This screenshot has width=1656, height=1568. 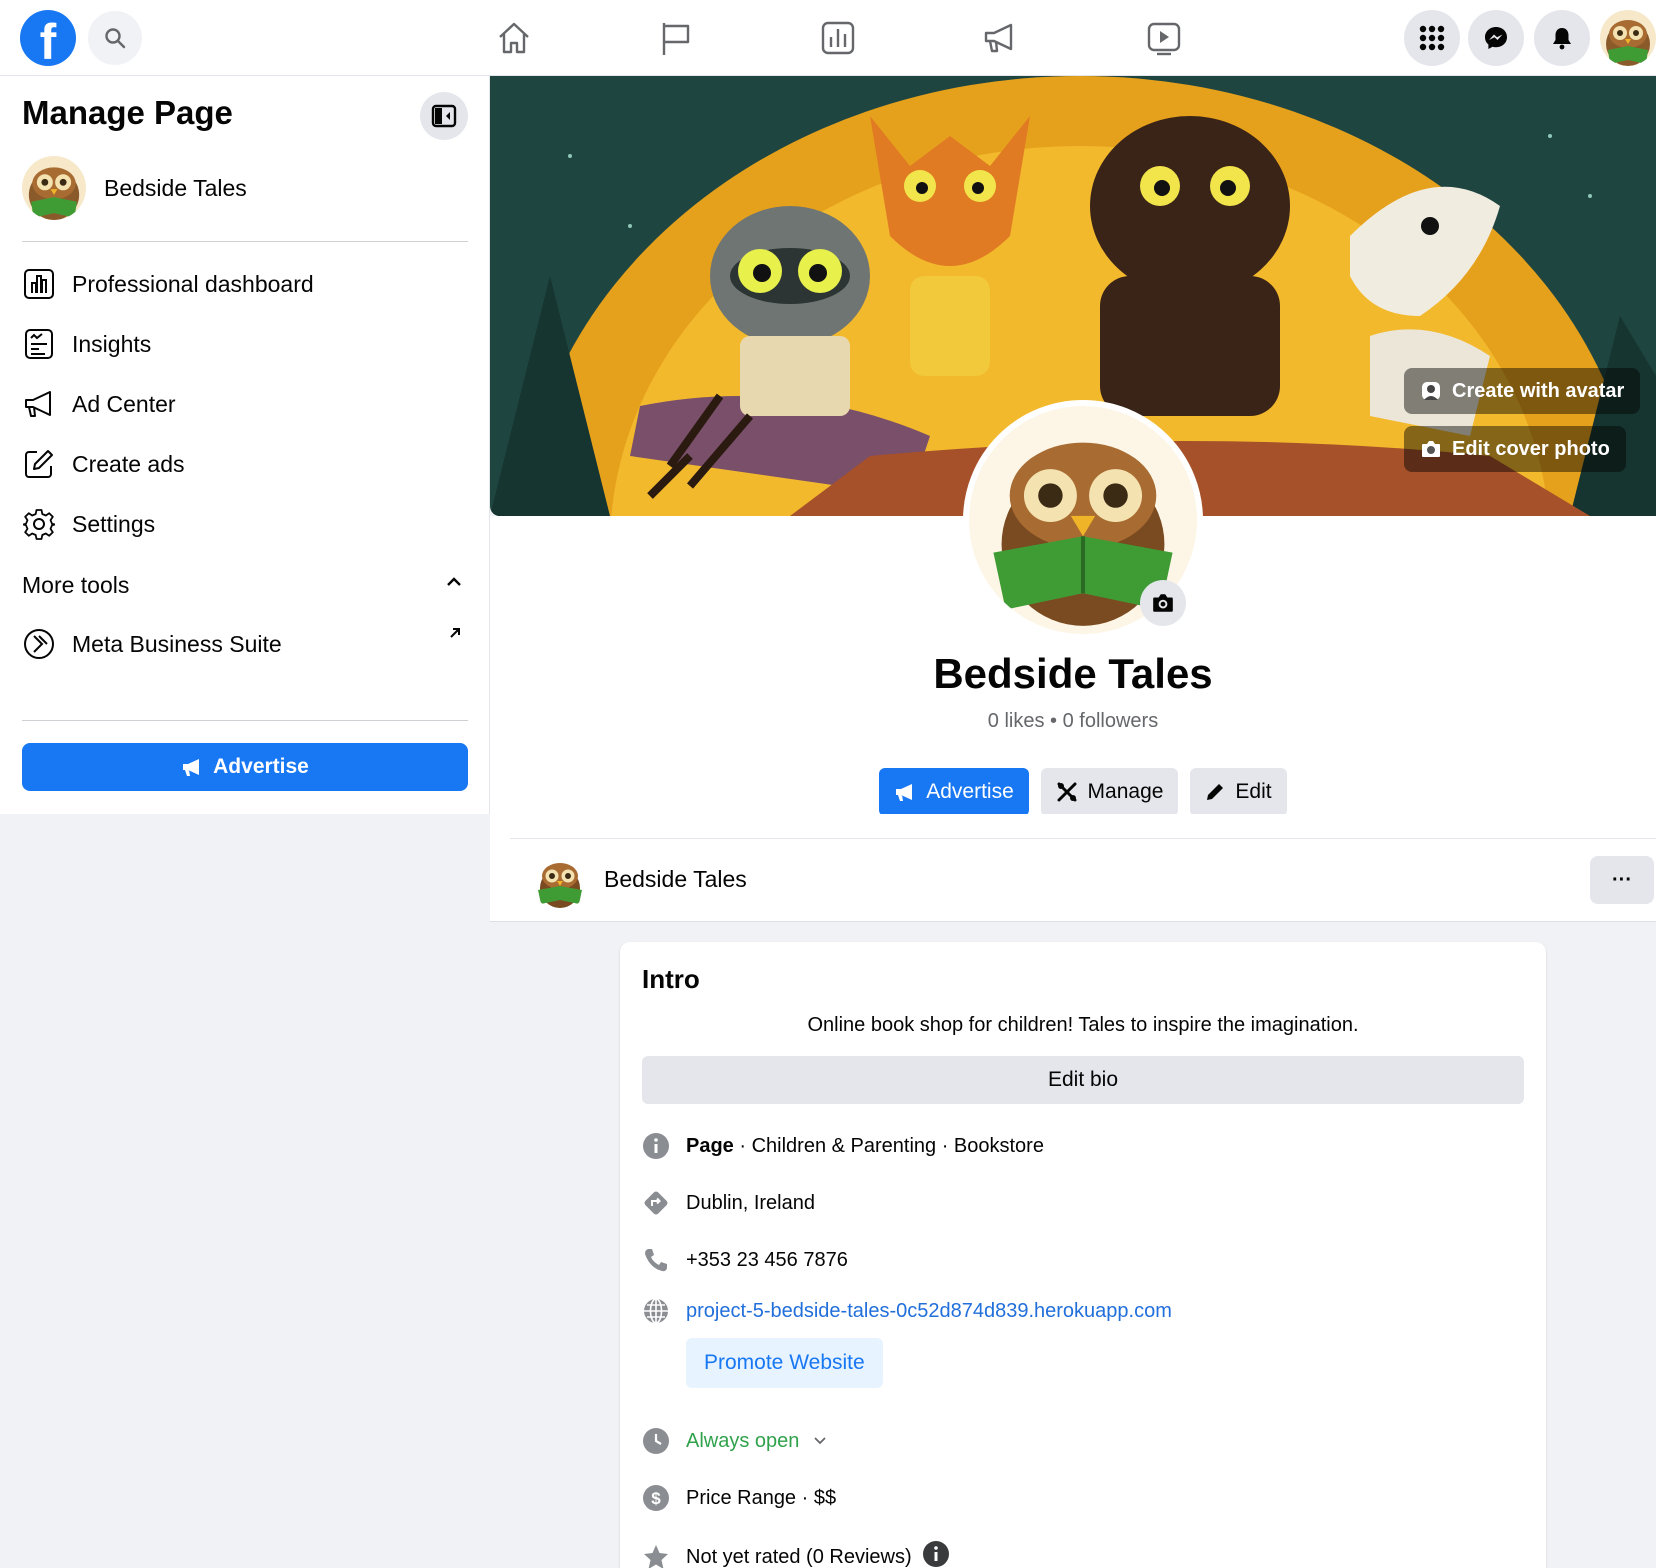 What do you see at coordinates (675, 879) in the screenshot?
I see `strip-page-name: Bedside Tales` at bounding box center [675, 879].